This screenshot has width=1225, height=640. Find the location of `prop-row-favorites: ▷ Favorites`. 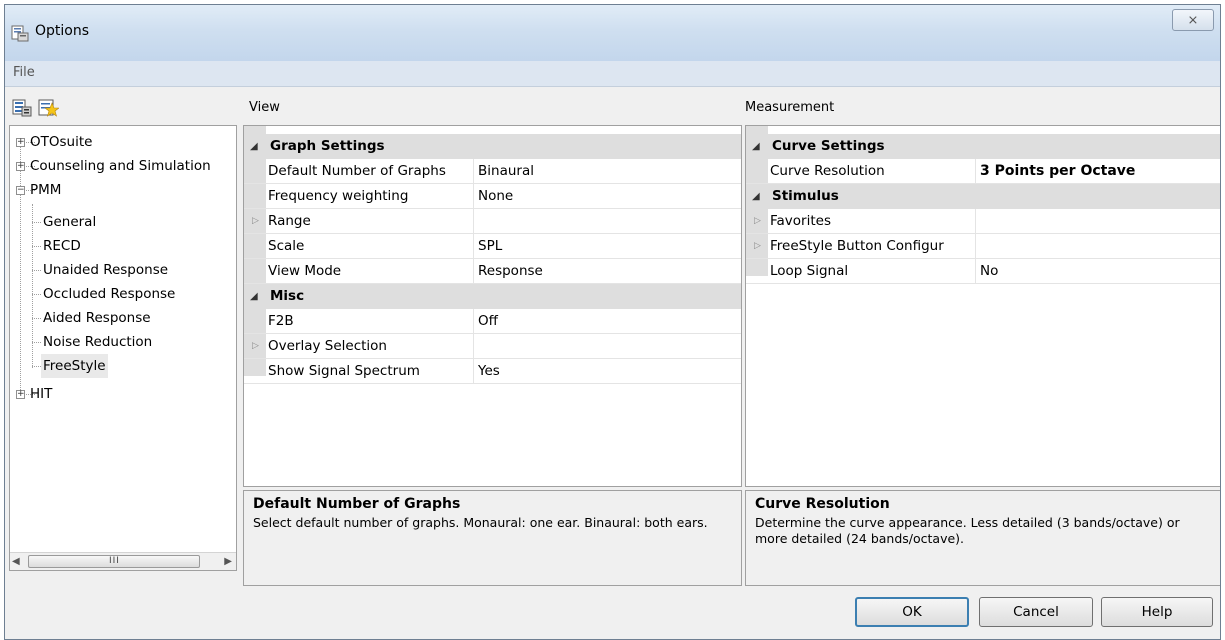

prop-row-favorites: ▷ Favorites is located at coordinates (983, 221).